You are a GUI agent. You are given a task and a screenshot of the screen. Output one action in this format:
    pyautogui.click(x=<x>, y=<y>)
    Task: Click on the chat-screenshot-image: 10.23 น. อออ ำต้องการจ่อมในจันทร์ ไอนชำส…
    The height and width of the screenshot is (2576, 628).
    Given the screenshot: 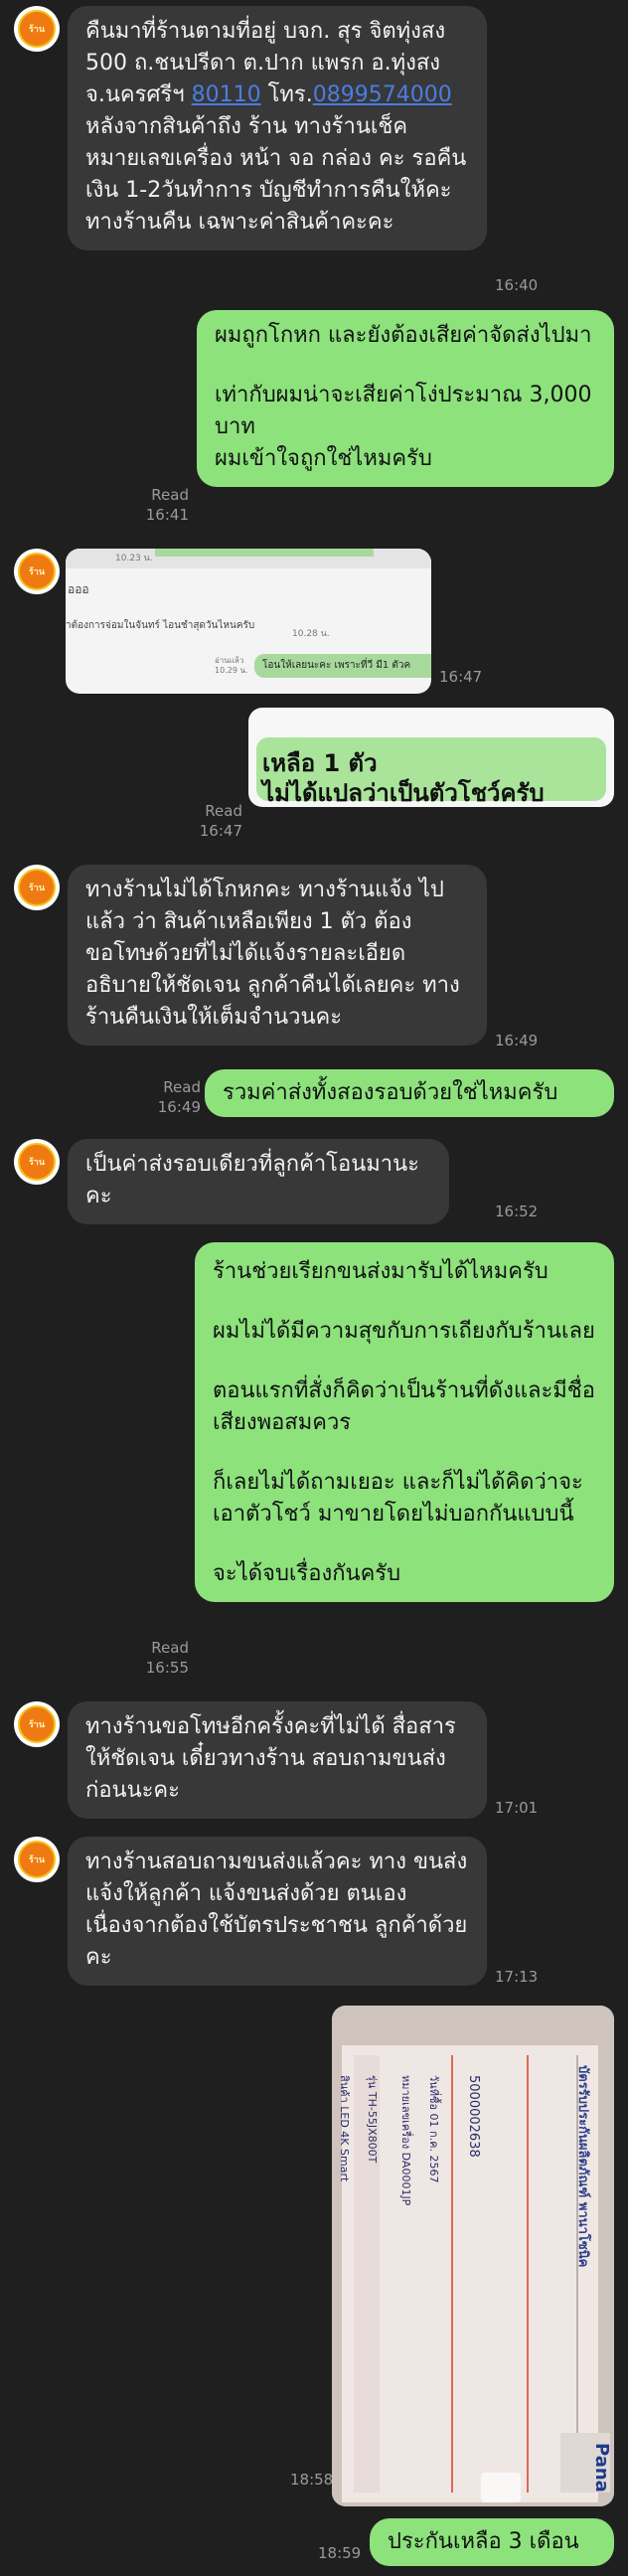 What is the action you would take?
    pyautogui.click(x=248, y=621)
    